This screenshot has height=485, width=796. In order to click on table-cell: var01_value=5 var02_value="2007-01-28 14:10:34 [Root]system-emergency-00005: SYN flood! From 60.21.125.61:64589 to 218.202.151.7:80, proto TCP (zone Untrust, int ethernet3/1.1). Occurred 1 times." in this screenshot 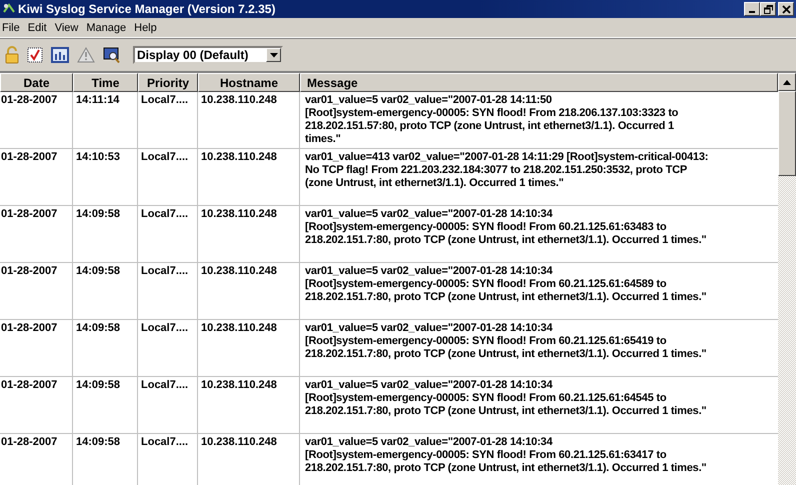, I will do `click(505, 284)`.